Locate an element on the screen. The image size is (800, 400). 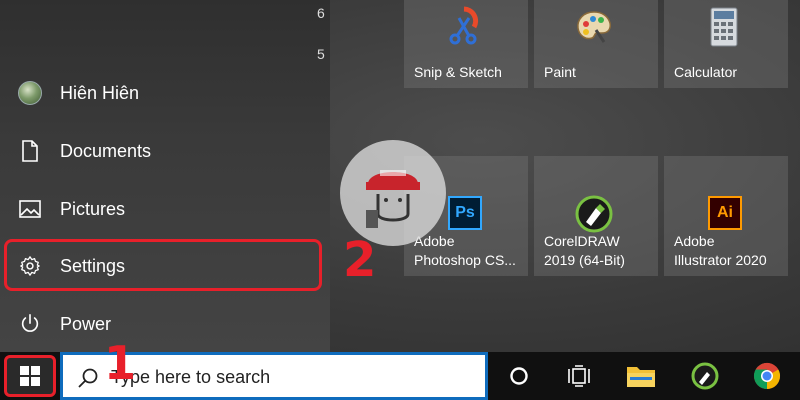
tile-label: Snip & Sketch is located at coordinates (458, 72).